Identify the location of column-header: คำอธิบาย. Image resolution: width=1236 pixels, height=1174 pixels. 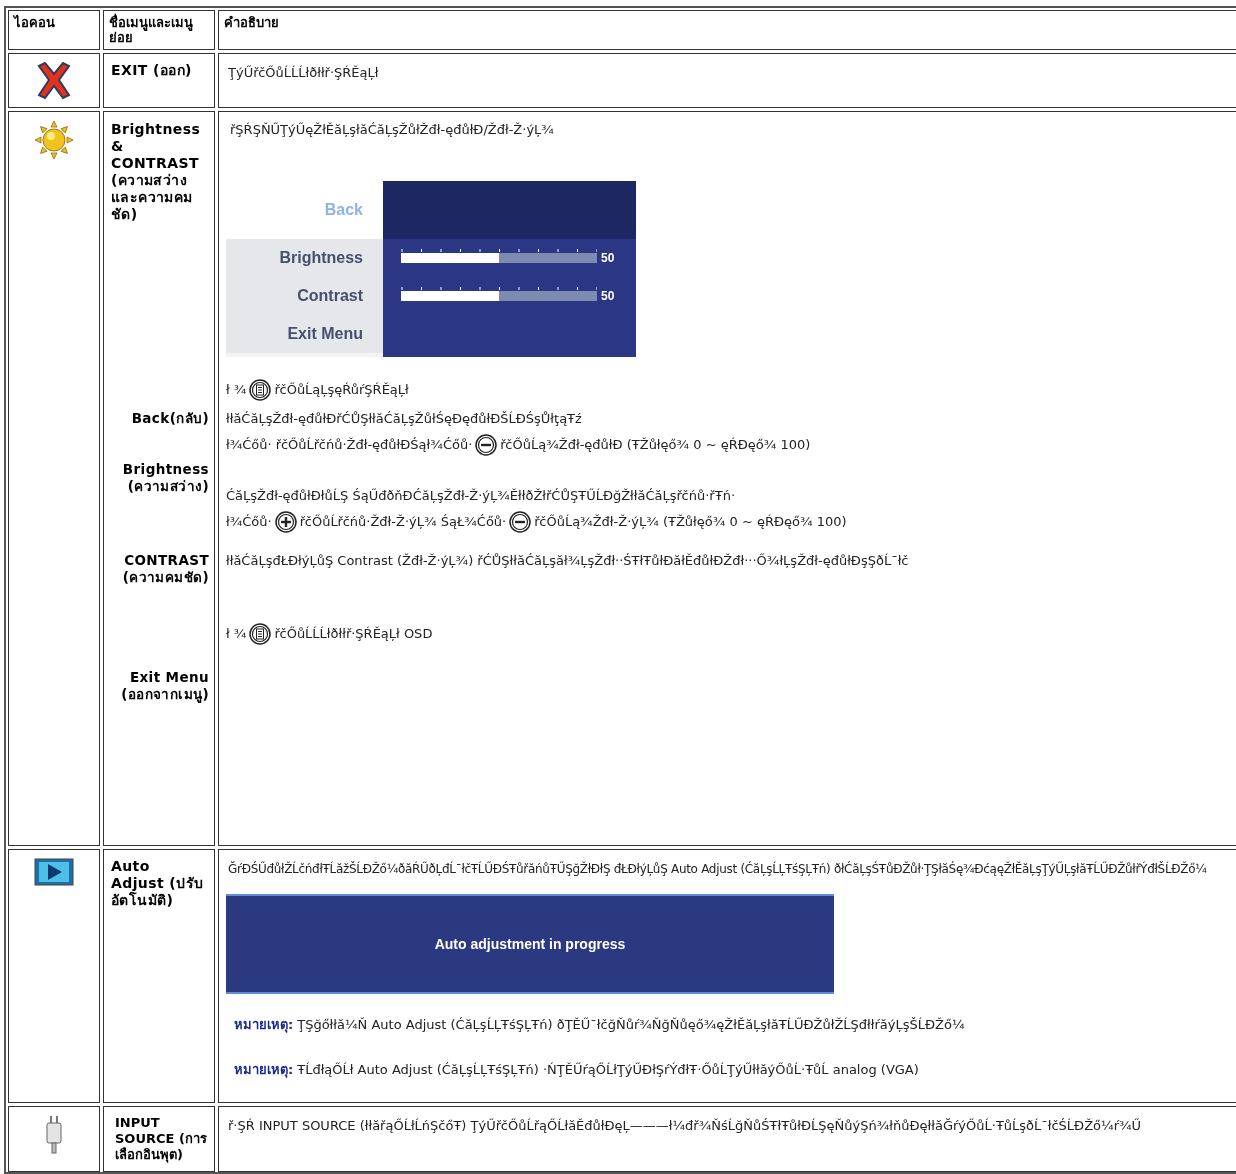
(252, 22).